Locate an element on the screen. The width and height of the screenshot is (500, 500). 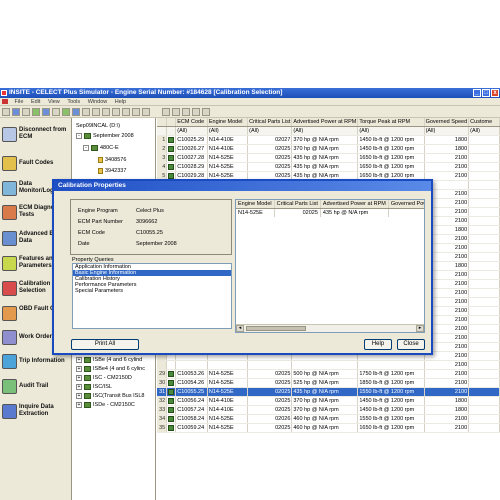
toolbar-back-icon is located at coordinates (6, 112).